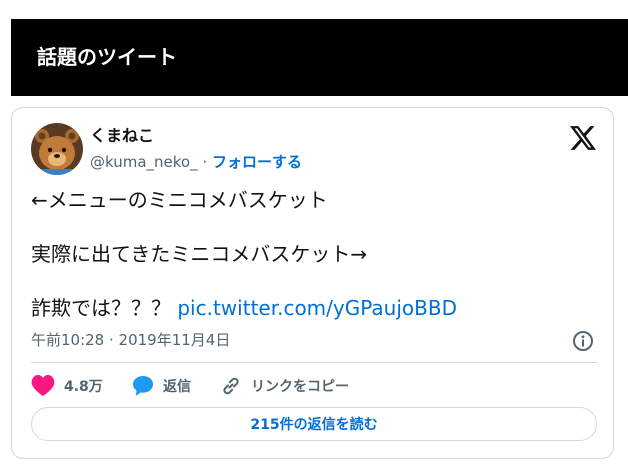  I want to click on reply-bubble-icon, so click(143, 386).